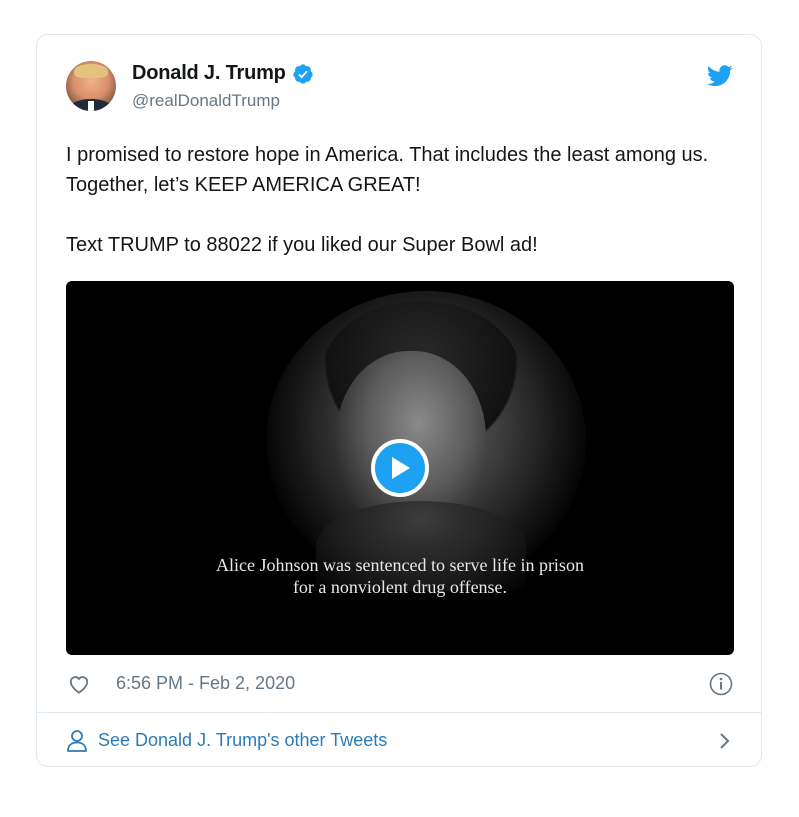 The height and width of the screenshot is (817, 799). What do you see at coordinates (205, 683) in the screenshot?
I see `tweet-timestamp: 6:56 PM - Feb 2, 2020` at bounding box center [205, 683].